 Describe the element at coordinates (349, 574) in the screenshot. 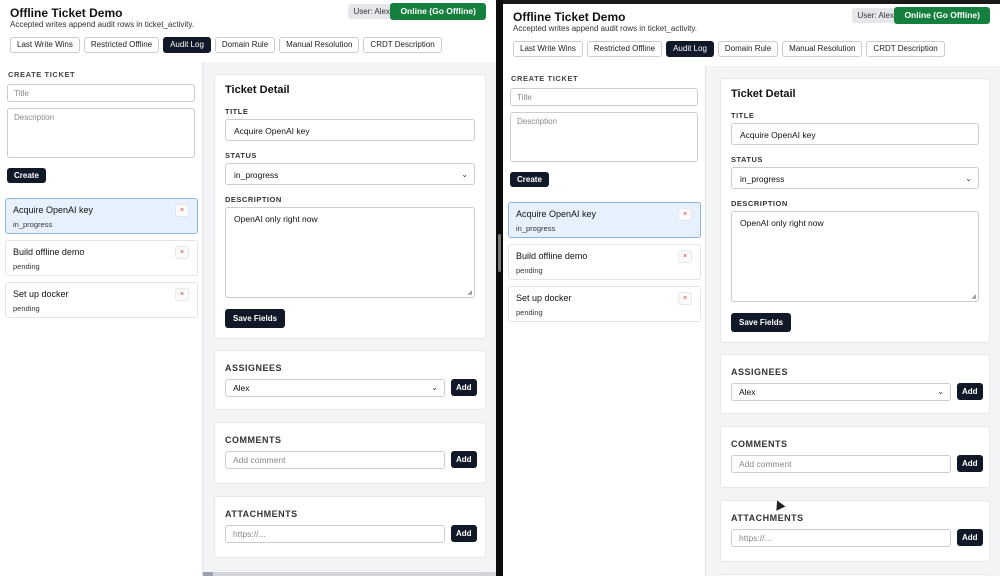

I see `horizontal-scrollbar` at that location.